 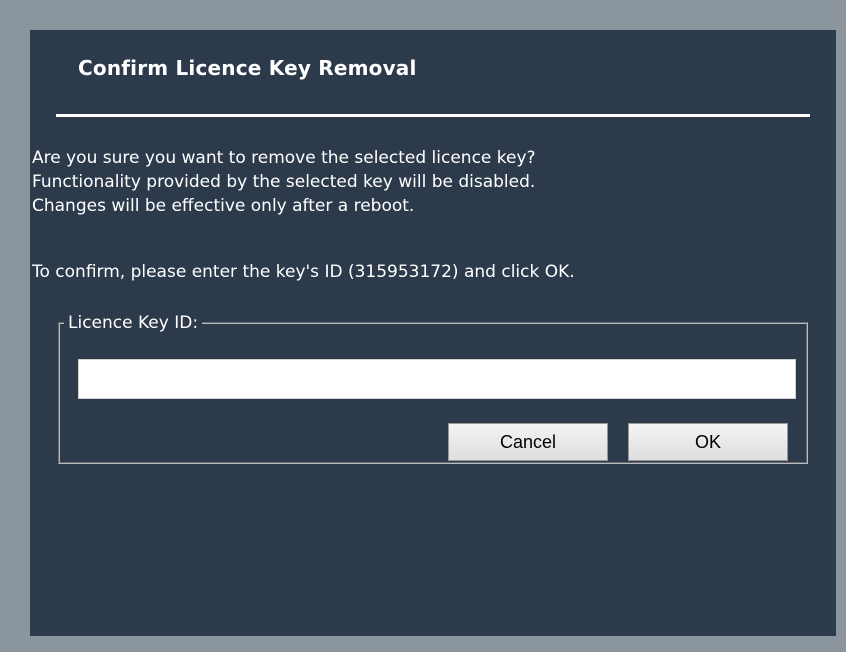 What do you see at coordinates (708, 442) in the screenshot?
I see `ok-button: OK` at bounding box center [708, 442].